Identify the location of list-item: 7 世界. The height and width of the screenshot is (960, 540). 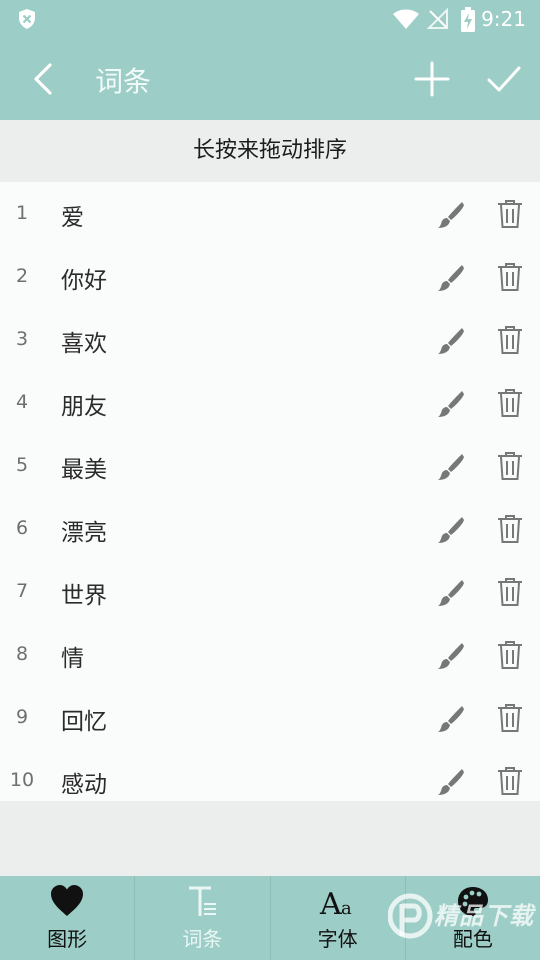
(270, 591).